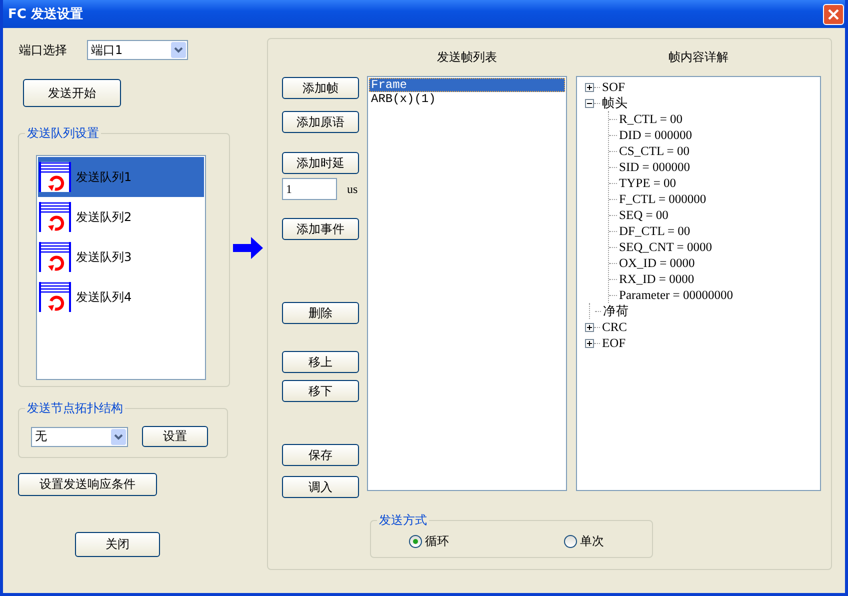 Image resolution: width=848 pixels, height=596 pixels. I want to click on tree-item: DF_CTL = 00, so click(654, 231).